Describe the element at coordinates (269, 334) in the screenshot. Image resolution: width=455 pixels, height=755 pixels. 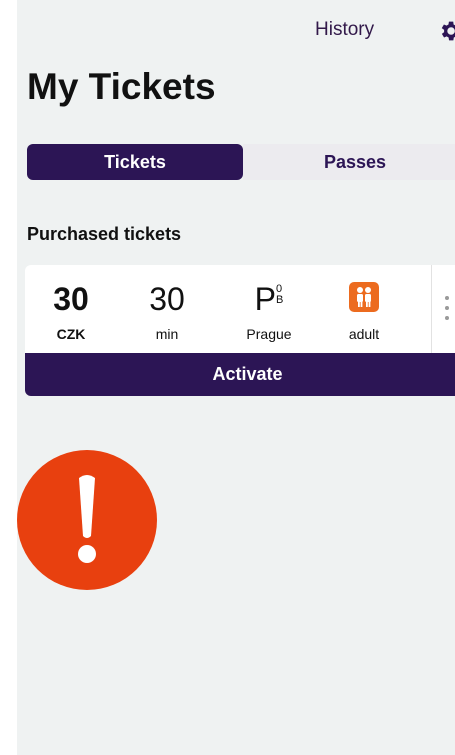
I see `zone-city: Prague` at that location.